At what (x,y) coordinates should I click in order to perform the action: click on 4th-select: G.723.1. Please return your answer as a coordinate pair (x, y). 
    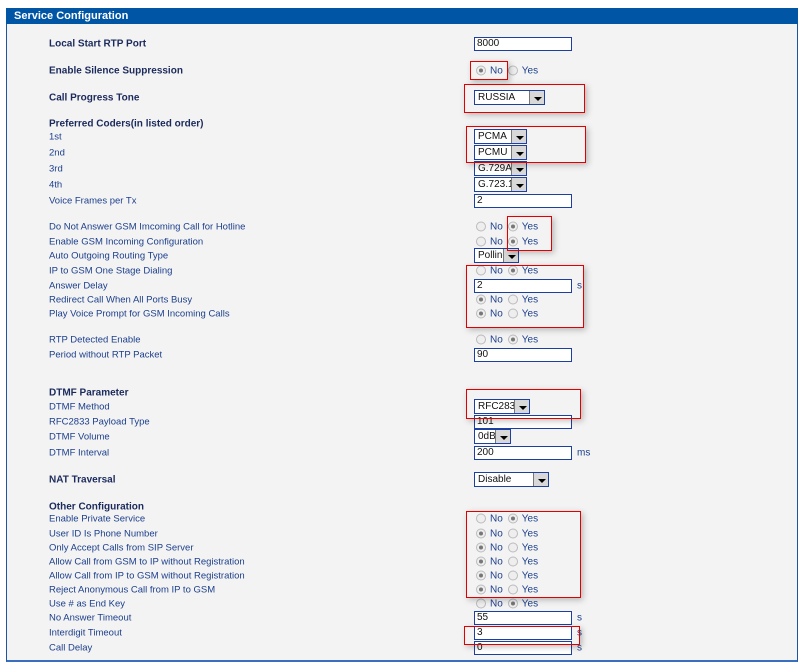
    Looking at the image, I should click on (500, 184).